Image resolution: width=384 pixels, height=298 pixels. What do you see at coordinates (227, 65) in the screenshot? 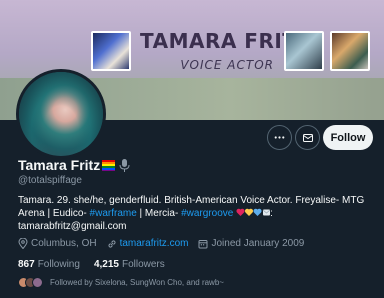
I see `banner-subtitle: VOICE ACTOR` at bounding box center [227, 65].